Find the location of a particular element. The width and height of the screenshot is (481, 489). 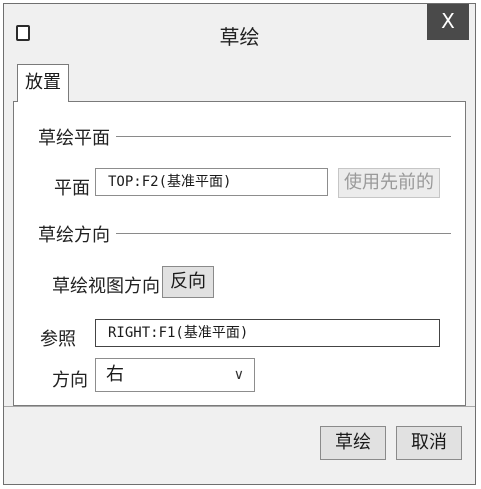

use-previous-button: 使用先前的 is located at coordinates (389, 183).